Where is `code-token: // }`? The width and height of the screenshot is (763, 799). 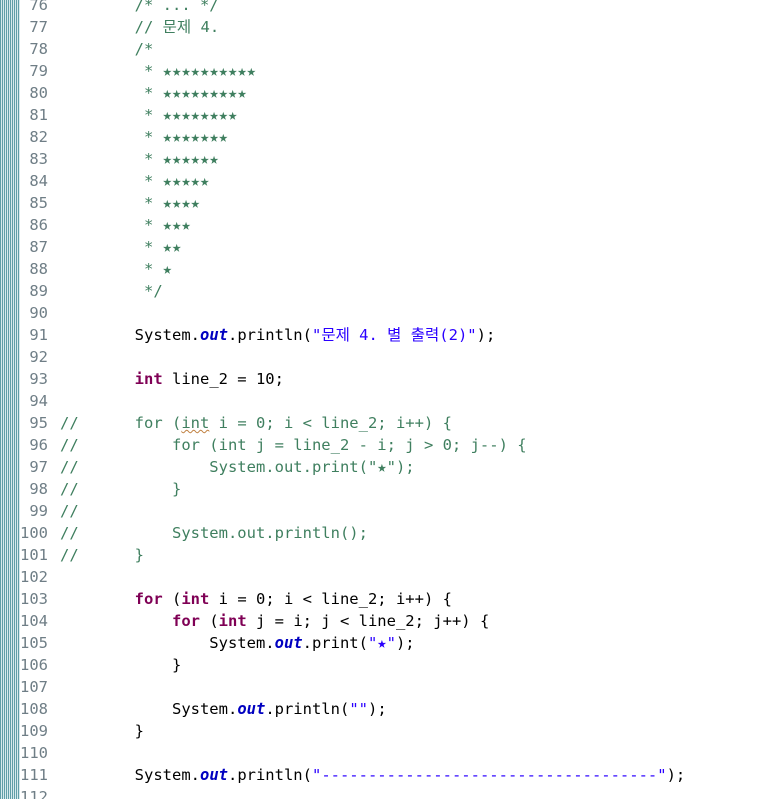
code-token: // } is located at coordinates (102, 555).